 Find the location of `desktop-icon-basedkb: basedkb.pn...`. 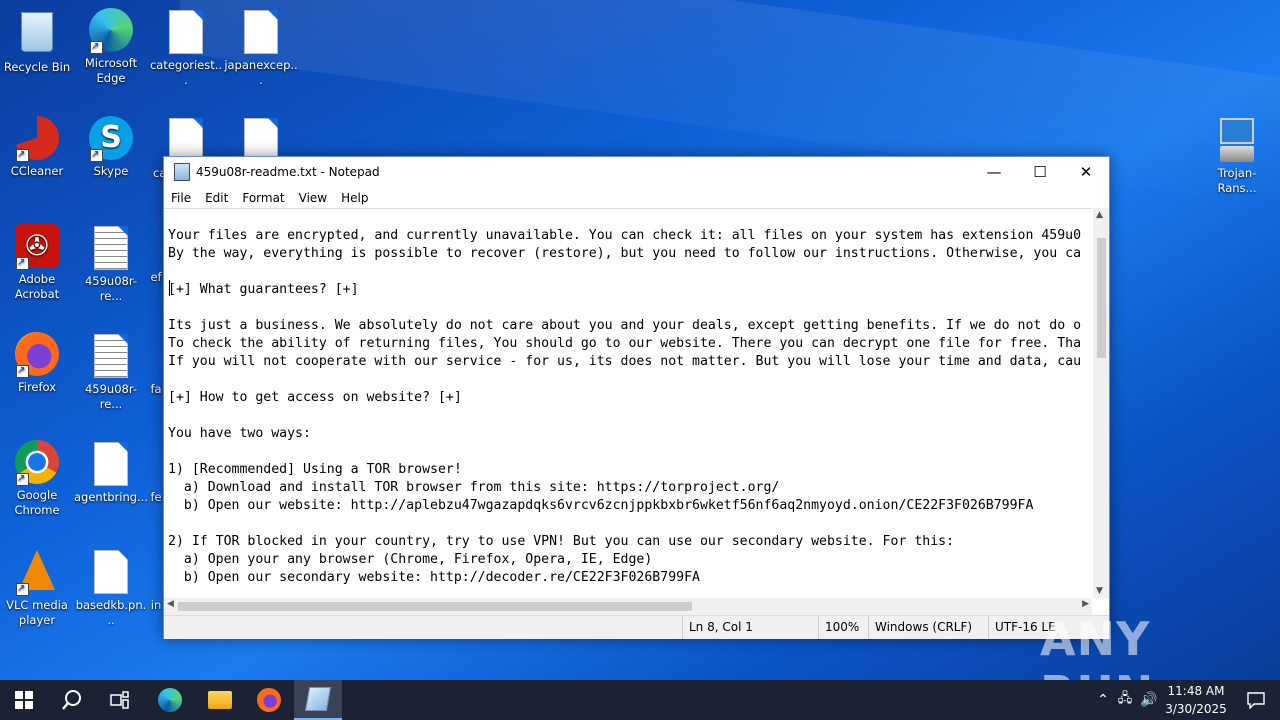

desktop-icon-basedkb: basedkb.pn... is located at coordinates (111, 588).